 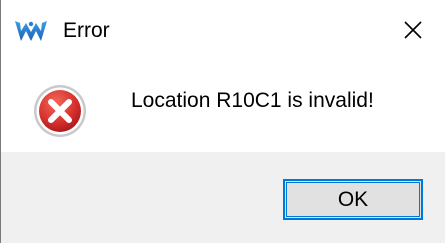 I want to click on error-message: Location R10C1 is invalid!, so click(x=252, y=100).